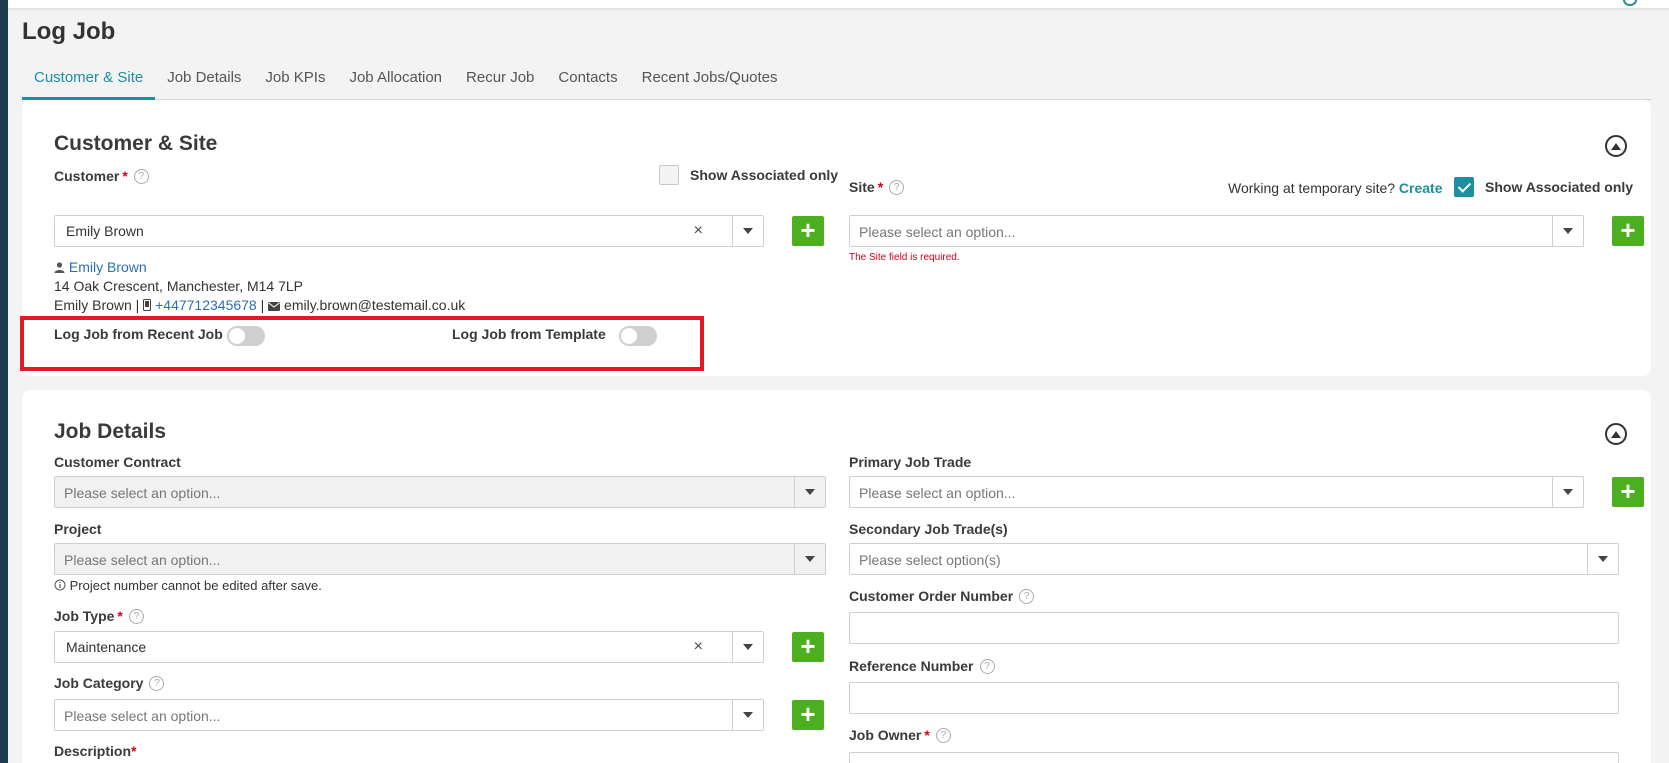 The image size is (1669, 763). Describe the element at coordinates (101, 176) in the screenshot. I see `customer-label: Customer *?` at that location.